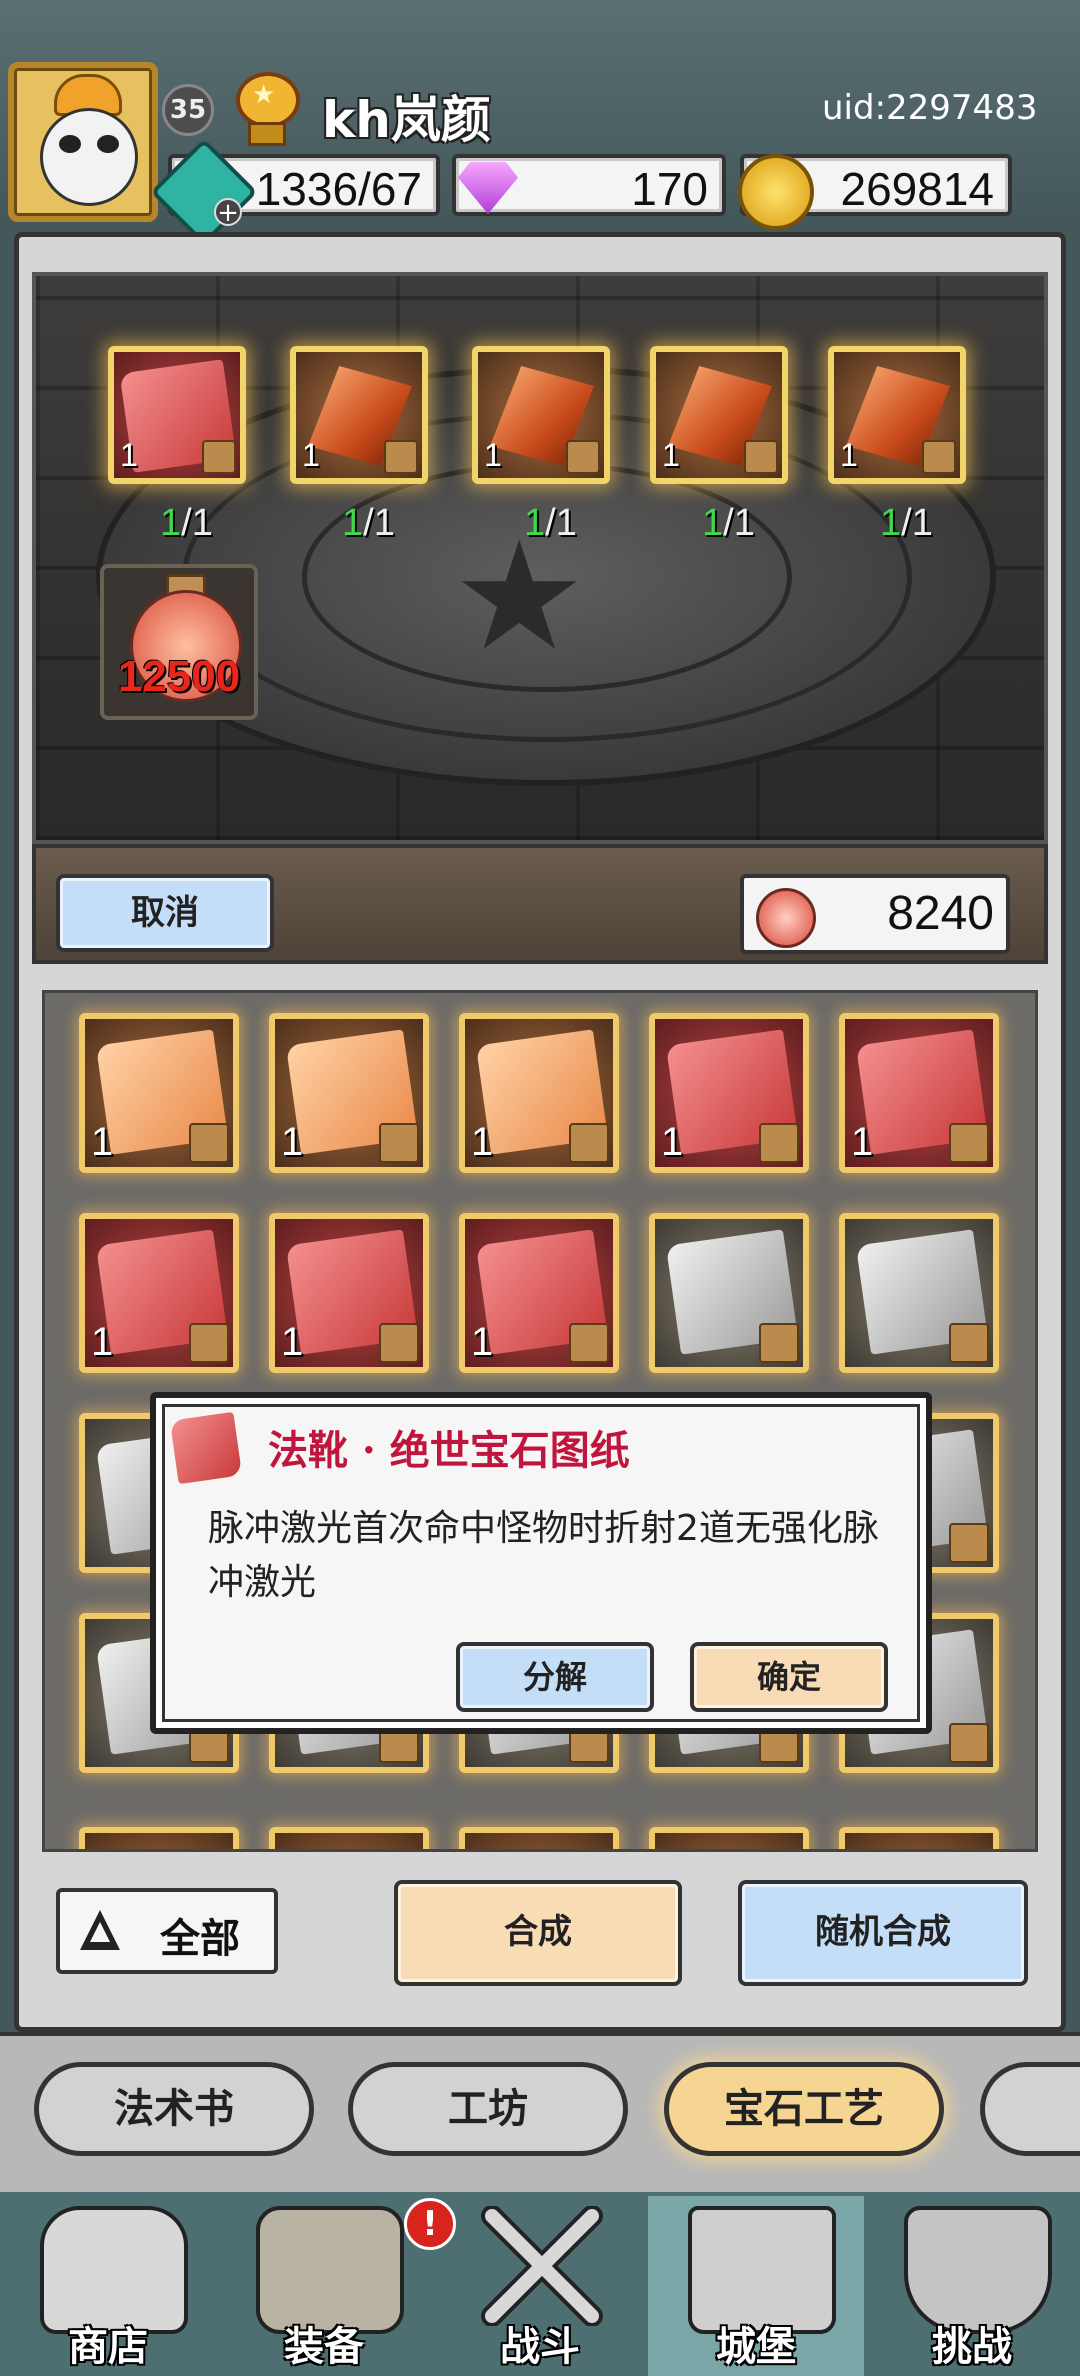  What do you see at coordinates (359, 415) in the screenshot?
I see `altar-slot-2: 1` at bounding box center [359, 415].